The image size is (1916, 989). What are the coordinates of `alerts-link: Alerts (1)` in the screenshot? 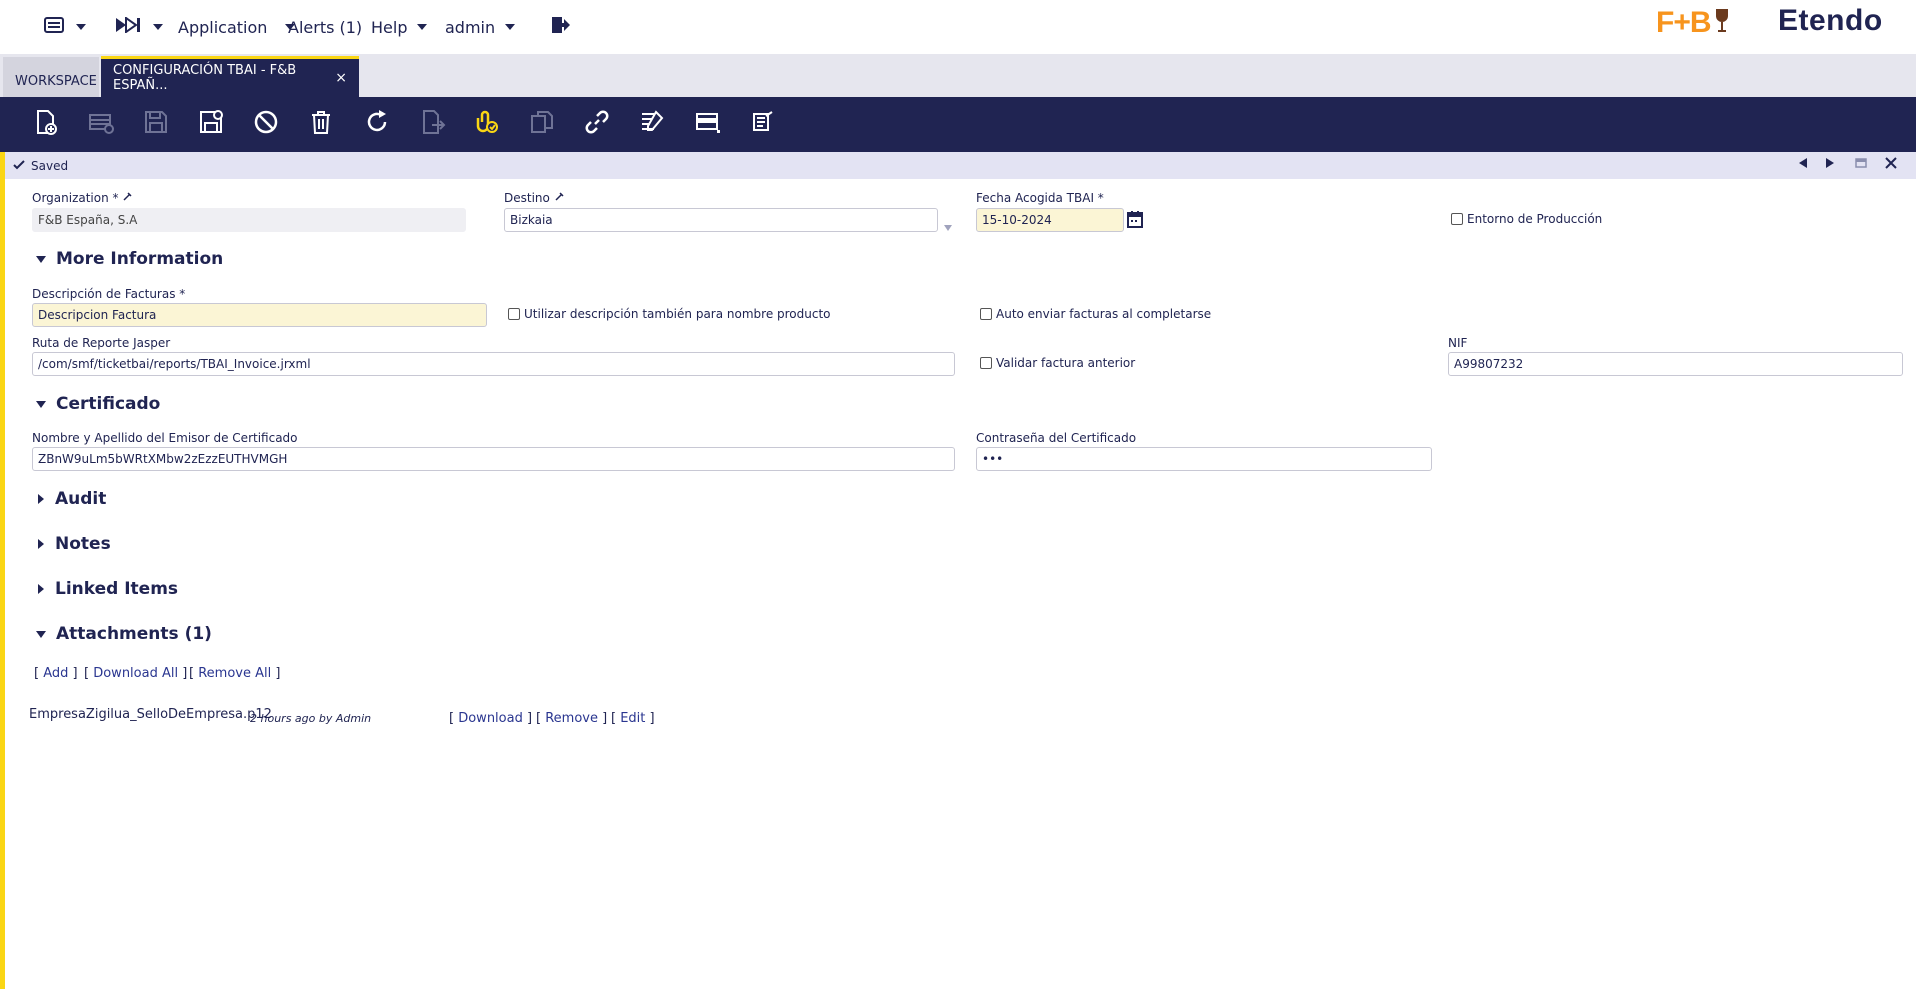 It's located at (325, 27).